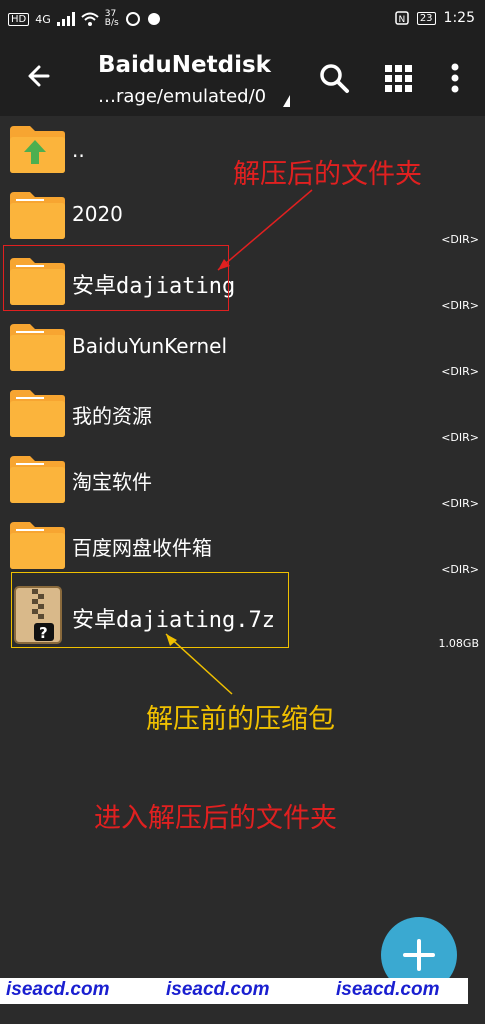  Describe the element at coordinates (242, 545) in the screenshot. I see `list-item: 百度网盘收件箱 <DIR>` at that location.